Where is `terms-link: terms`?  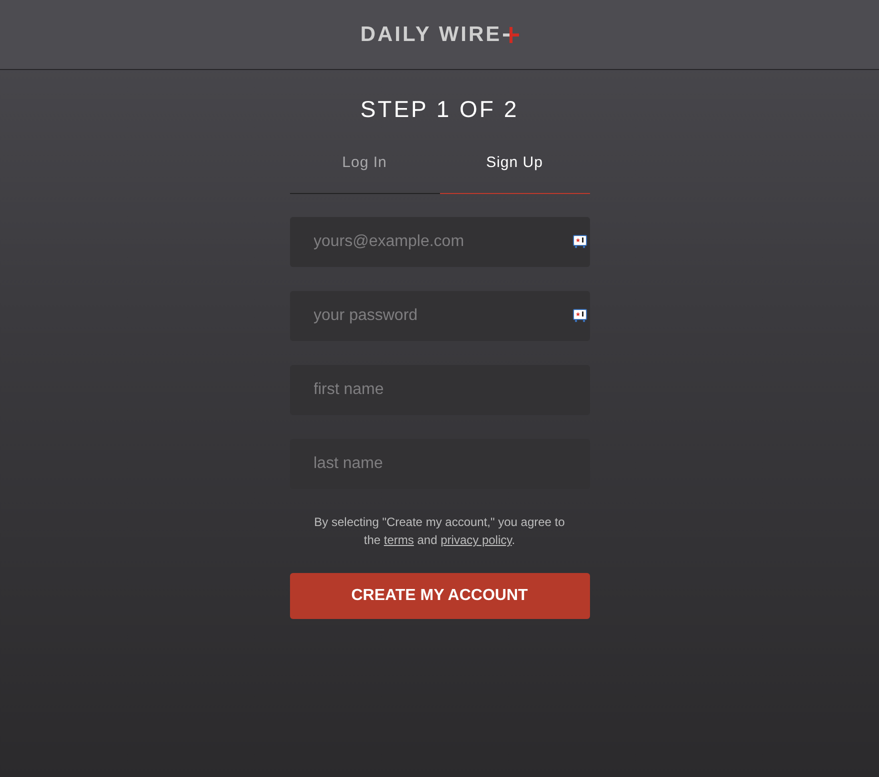 terms-link: terms is located at coordinates (399, 540).